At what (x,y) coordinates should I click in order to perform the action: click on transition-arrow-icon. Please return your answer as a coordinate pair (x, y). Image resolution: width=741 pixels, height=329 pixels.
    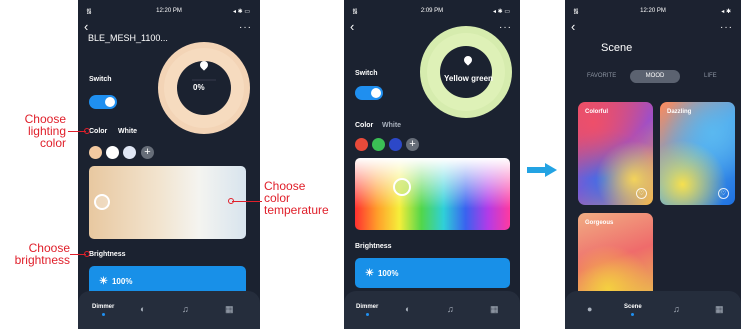
    Looking at the image, I should click on (542, 170).